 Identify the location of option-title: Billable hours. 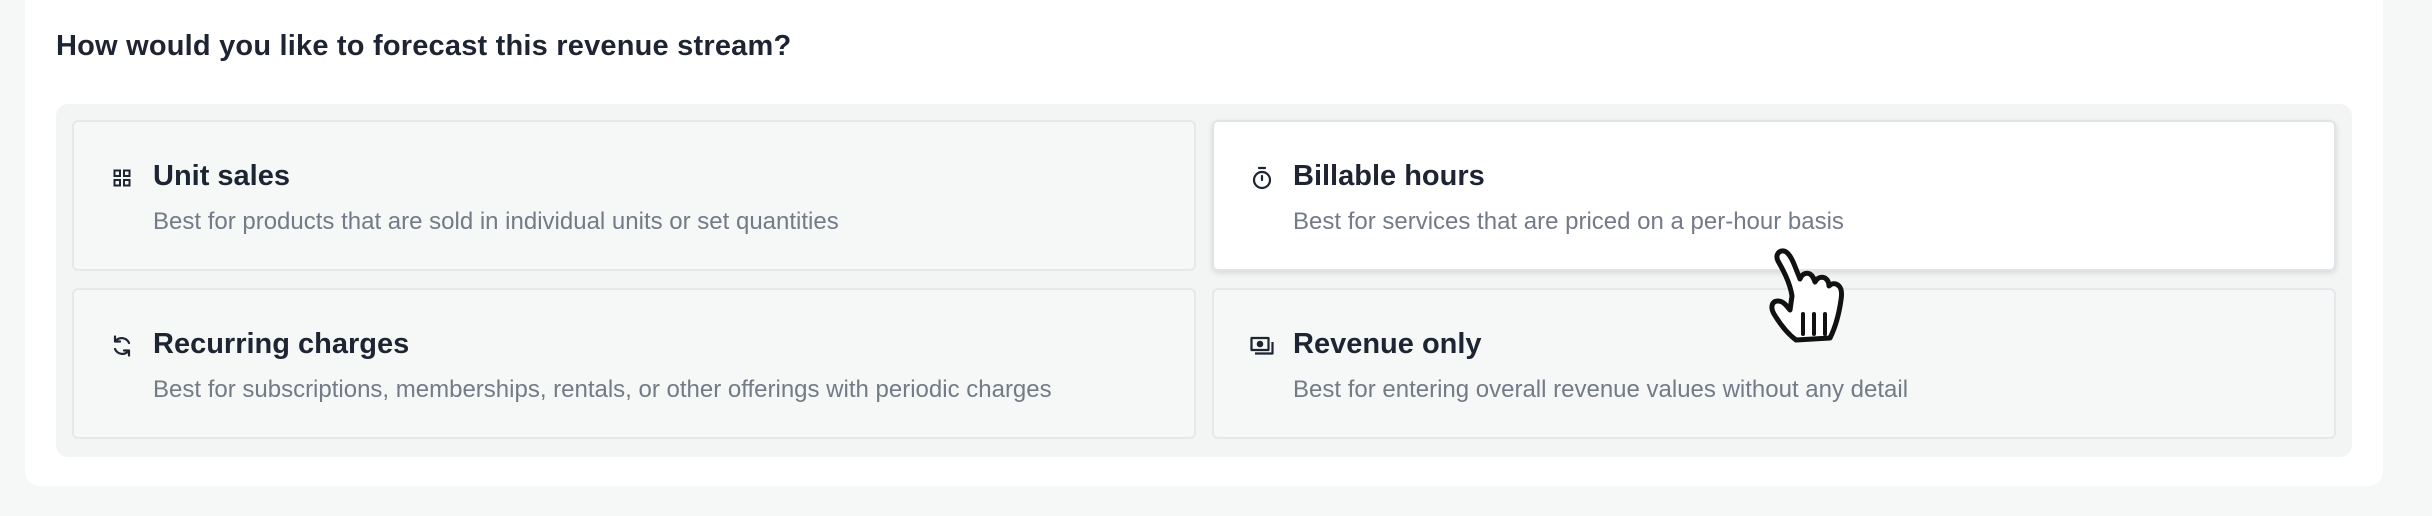
(1389, 176).